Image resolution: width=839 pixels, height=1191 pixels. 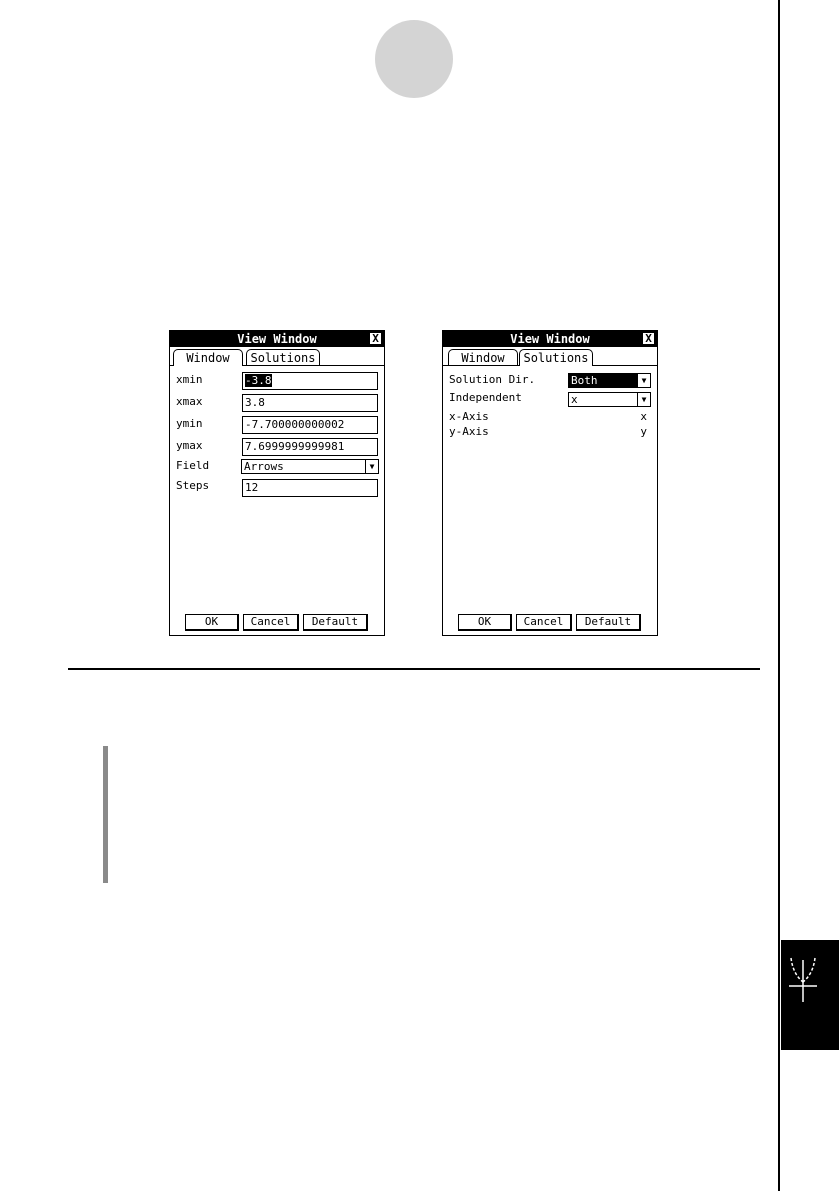 I want to click on independent-value: x, so click(x=574, y=399).